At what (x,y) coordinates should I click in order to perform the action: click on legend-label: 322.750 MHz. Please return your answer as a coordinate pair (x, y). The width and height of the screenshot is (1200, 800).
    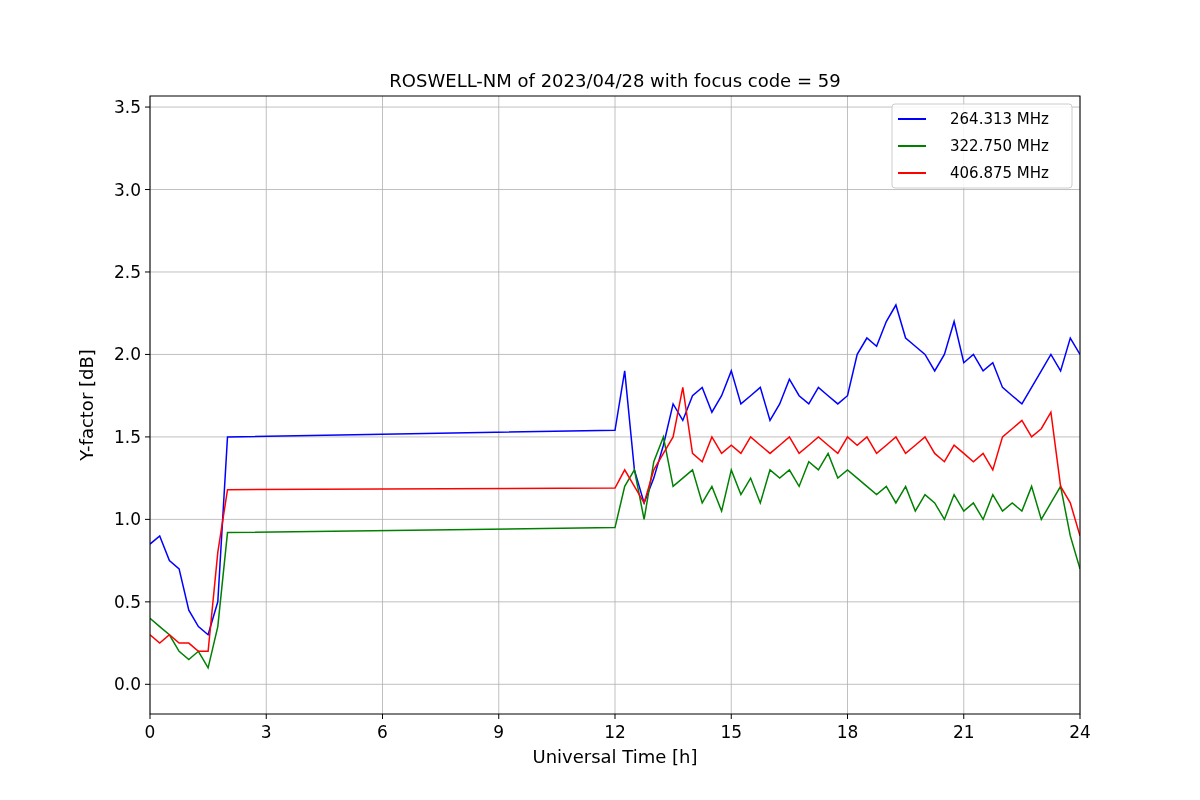
    Looking at the image, I should click on (999, 146).